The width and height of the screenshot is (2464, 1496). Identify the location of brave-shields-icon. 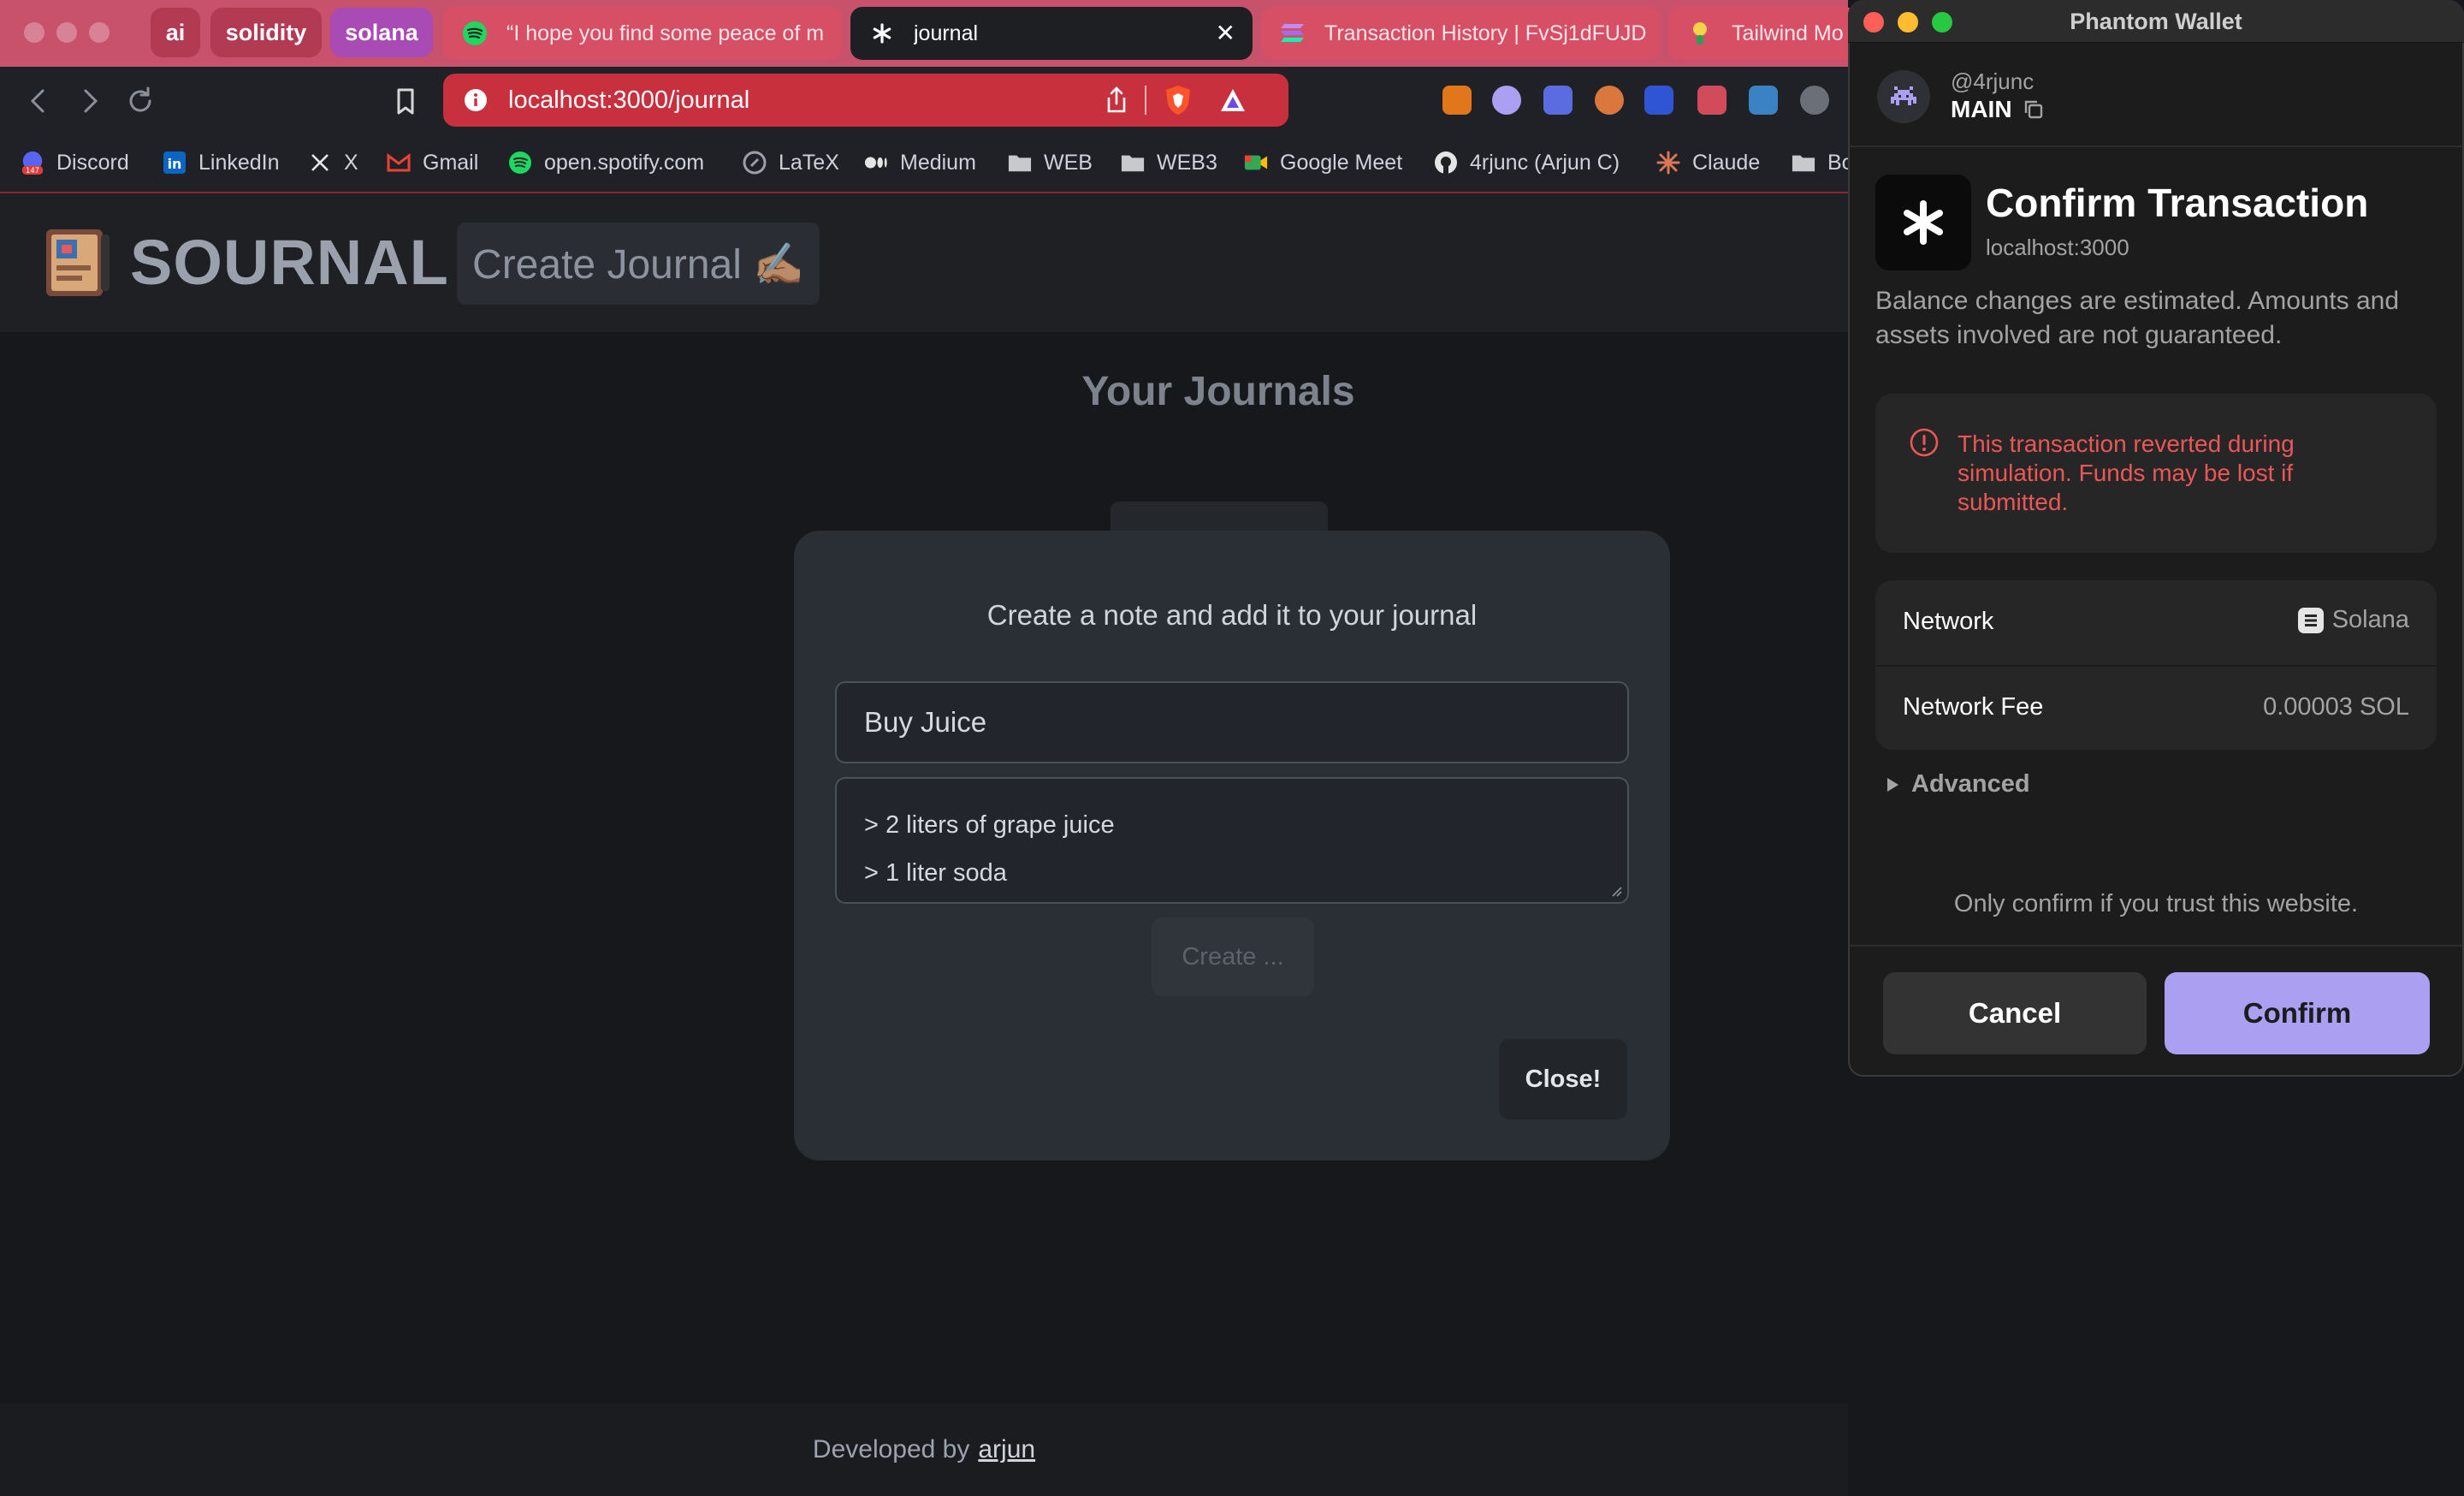
(1178, 100).